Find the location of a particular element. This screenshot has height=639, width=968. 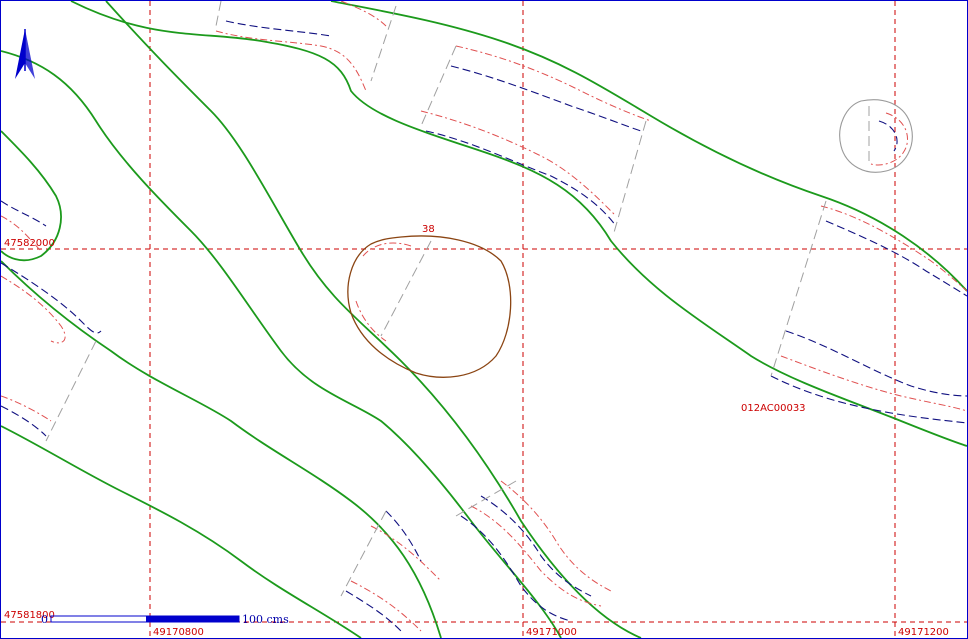

north-arrow-icon is located at coordinates (25, 54).